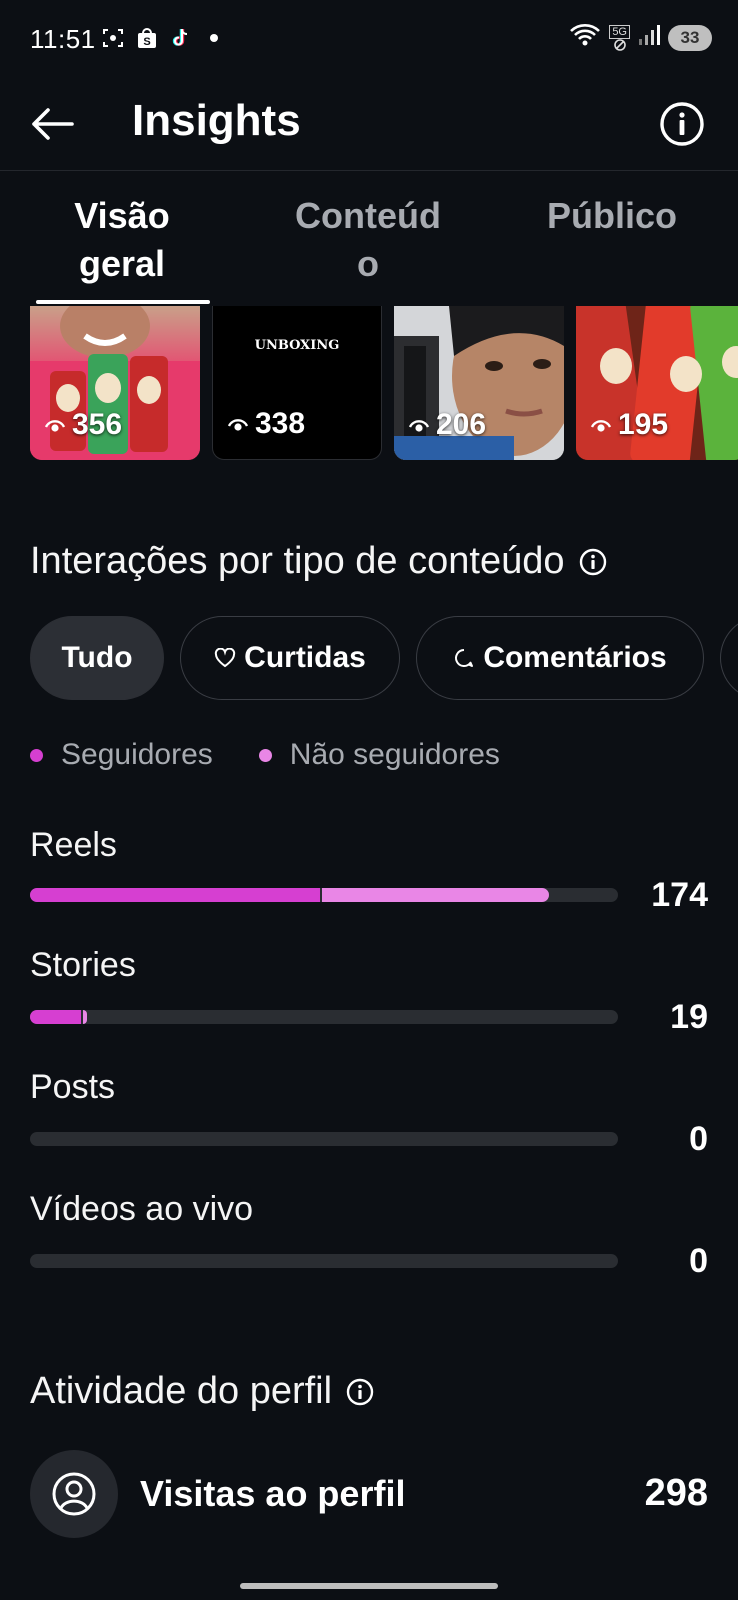  What do you see at coordinates (324, 1261) in the screenshot?
I see `bar-track-live-videos` at bounding box center [324, 1261].